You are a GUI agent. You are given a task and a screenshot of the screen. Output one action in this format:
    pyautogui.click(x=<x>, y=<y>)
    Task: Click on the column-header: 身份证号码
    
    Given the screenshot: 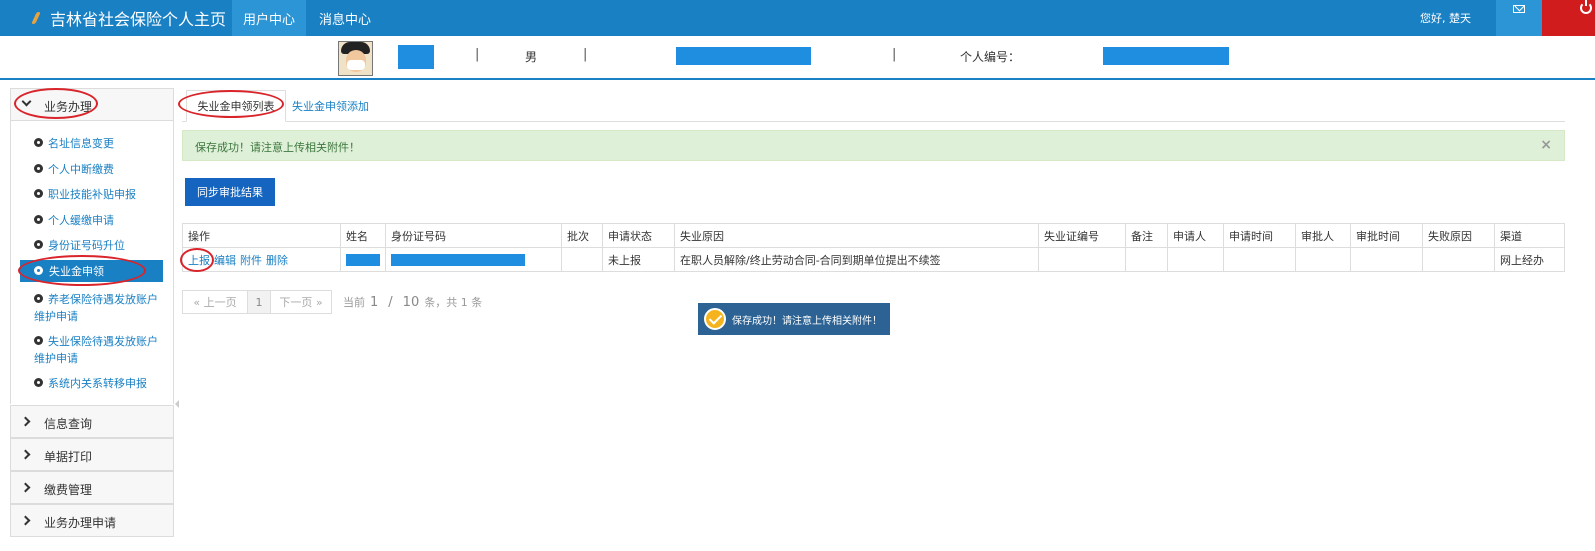 What is the action you would take?
    pyautogui.click(x=473, y=235)
    